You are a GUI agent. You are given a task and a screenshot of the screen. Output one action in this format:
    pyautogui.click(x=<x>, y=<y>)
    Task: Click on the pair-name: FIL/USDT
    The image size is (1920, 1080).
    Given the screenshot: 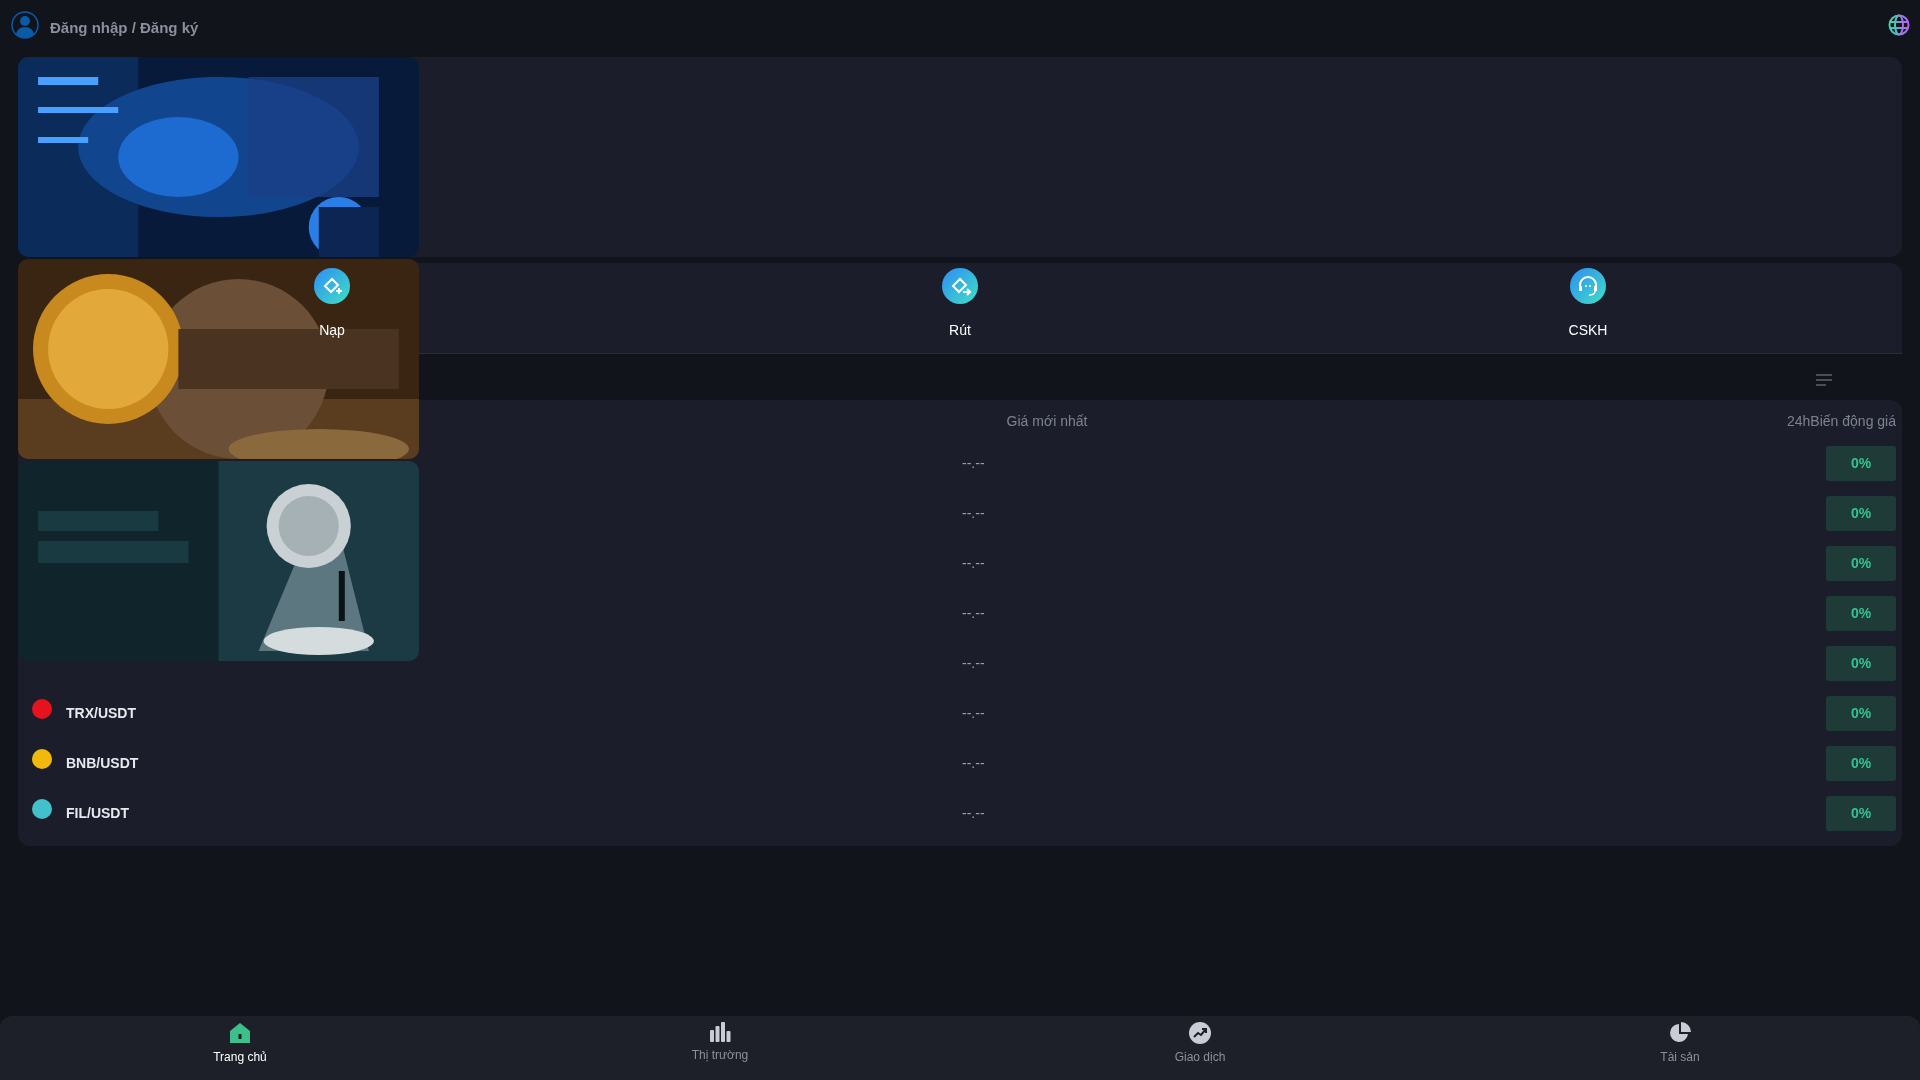 What is the action you would take?
    pyautogui.click(x=97, y=813)
    